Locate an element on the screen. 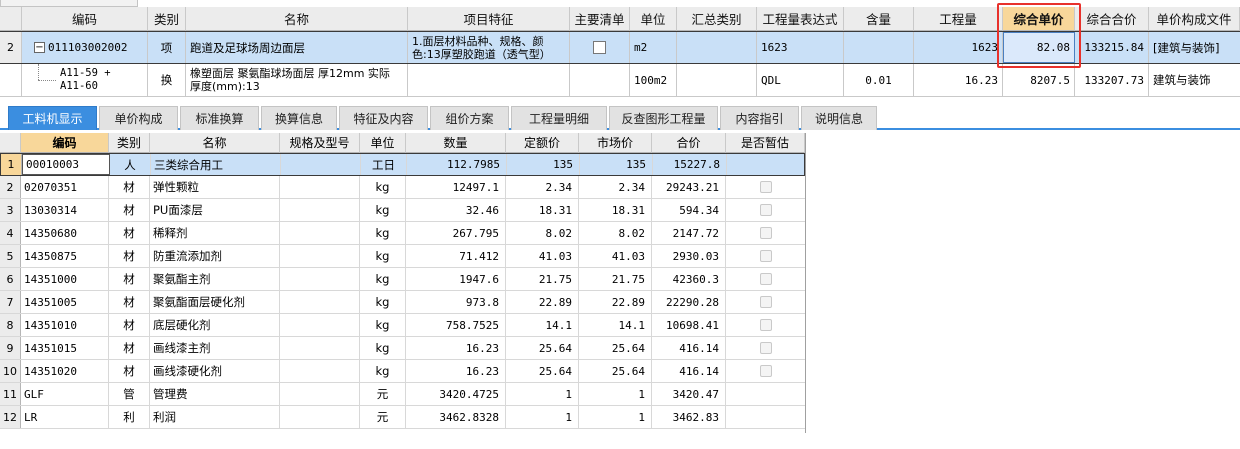  resource-qty: 973.8 is located at coordinates (456, 302).